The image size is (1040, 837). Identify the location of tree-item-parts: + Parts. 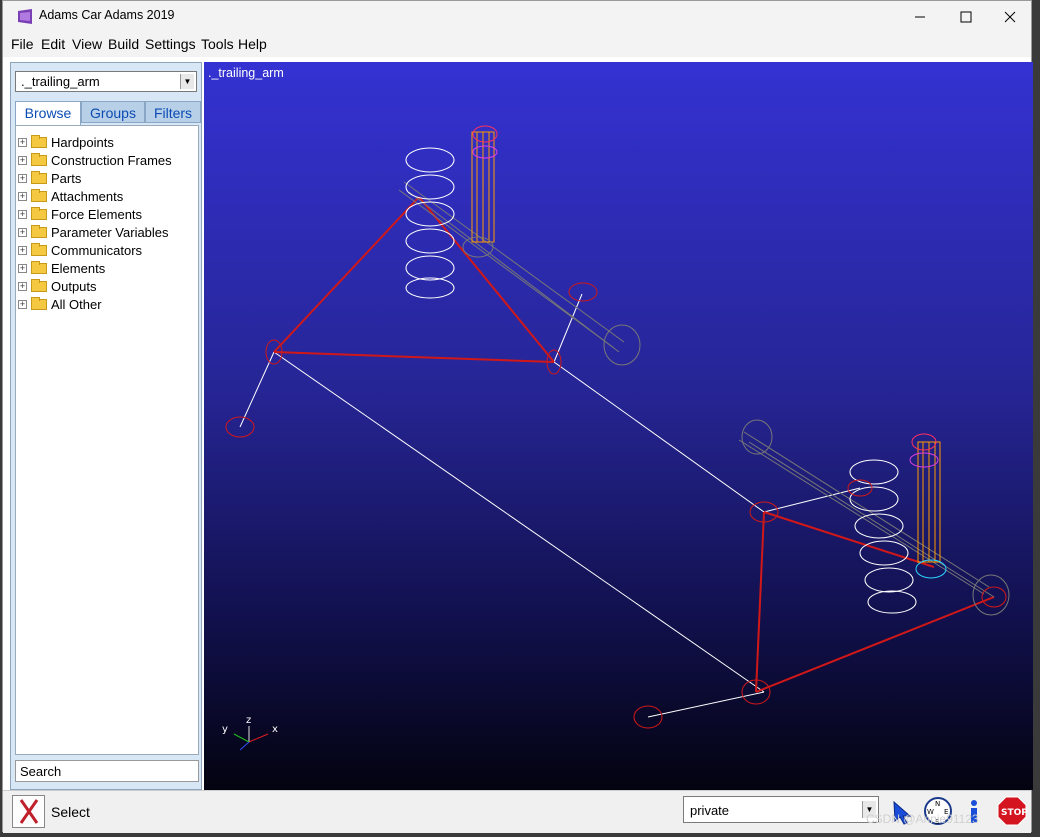
(49, 178).